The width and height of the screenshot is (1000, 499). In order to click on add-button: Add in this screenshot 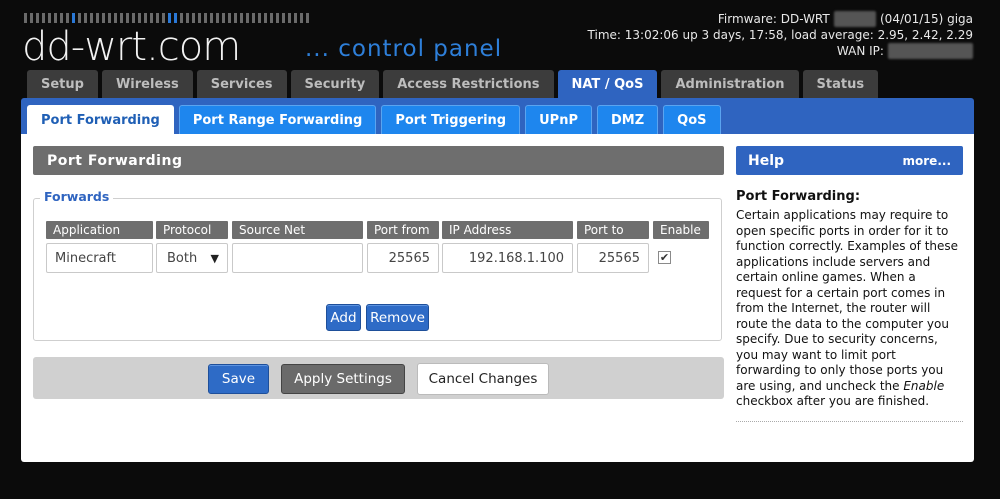, I will do `click(343, 317)`.